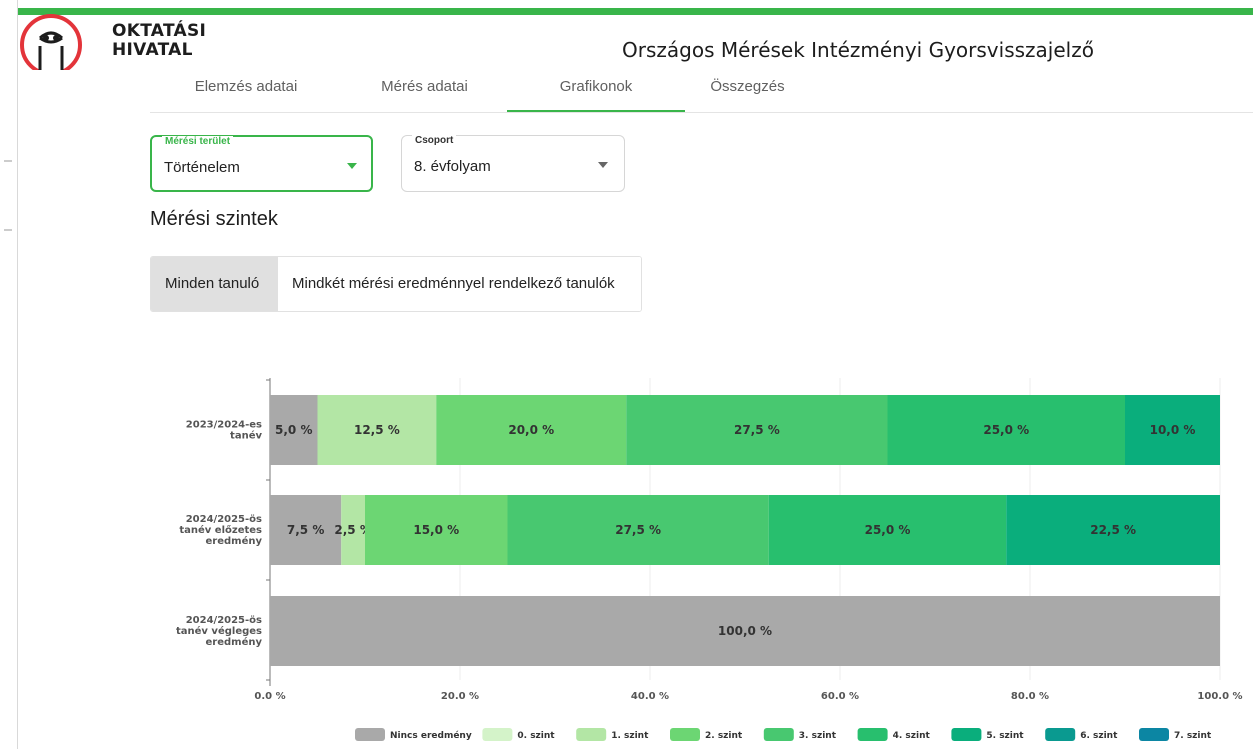 The height and width of the screenshot is (749, 1253). What do you see at coordinates (596, 94) in the screenshot?
I see `tab-grafikonok: Grafikonok` at bounding box center [596, 94].